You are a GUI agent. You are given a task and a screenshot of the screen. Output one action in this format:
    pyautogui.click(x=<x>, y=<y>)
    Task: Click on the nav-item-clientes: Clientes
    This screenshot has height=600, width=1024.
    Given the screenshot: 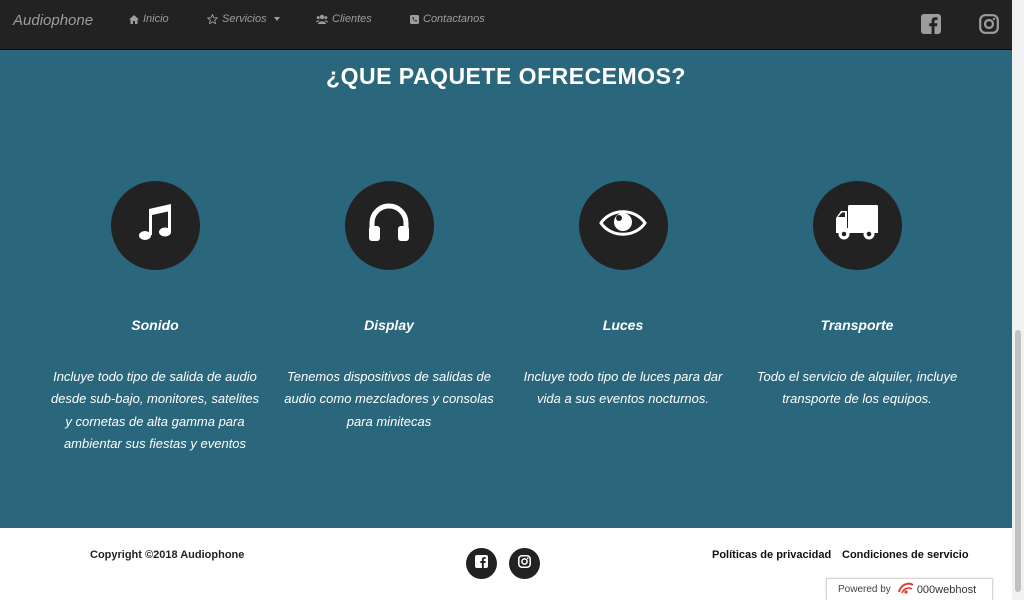 What is the action you would take?
    pyautogui.click(x=344, y=19)
    